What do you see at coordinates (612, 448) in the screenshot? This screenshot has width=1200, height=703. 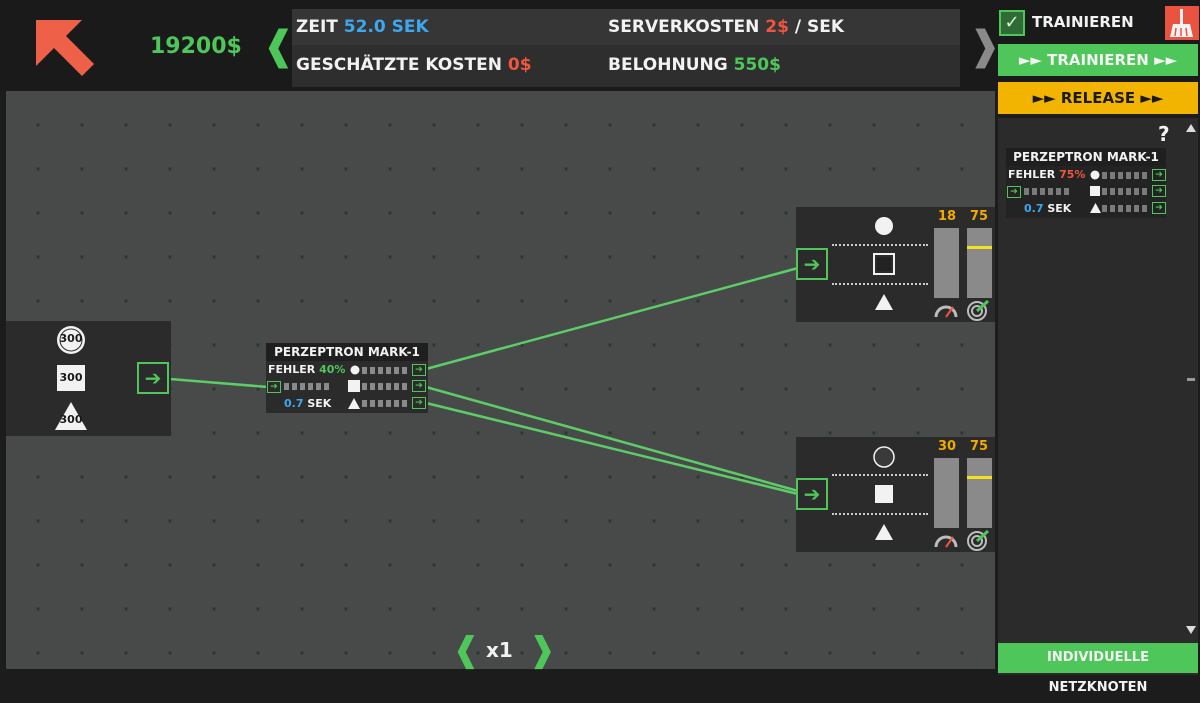 I see `wire-perceptron-output-2b` at bounding box center [612, 448].